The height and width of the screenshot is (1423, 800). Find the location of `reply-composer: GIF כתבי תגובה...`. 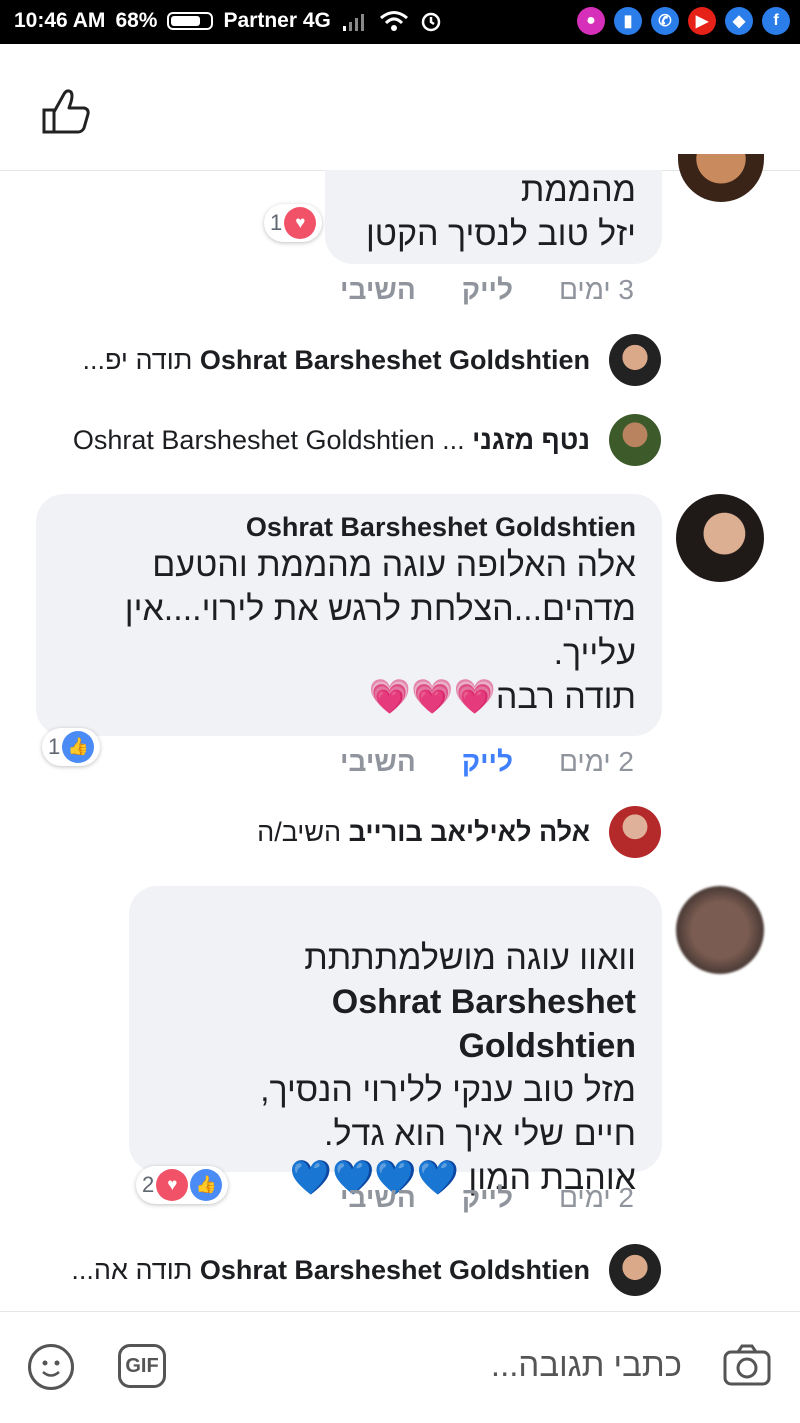

reply-composer: GIF כתבי תגובה... is located at coordinates (400, 1367).